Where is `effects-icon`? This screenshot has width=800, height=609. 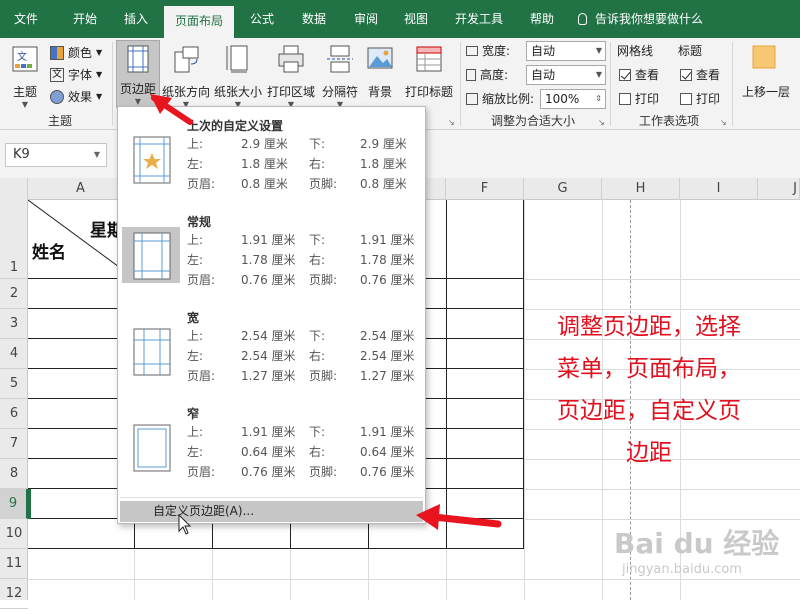
effects-icon is located at coordinates (57, 96).